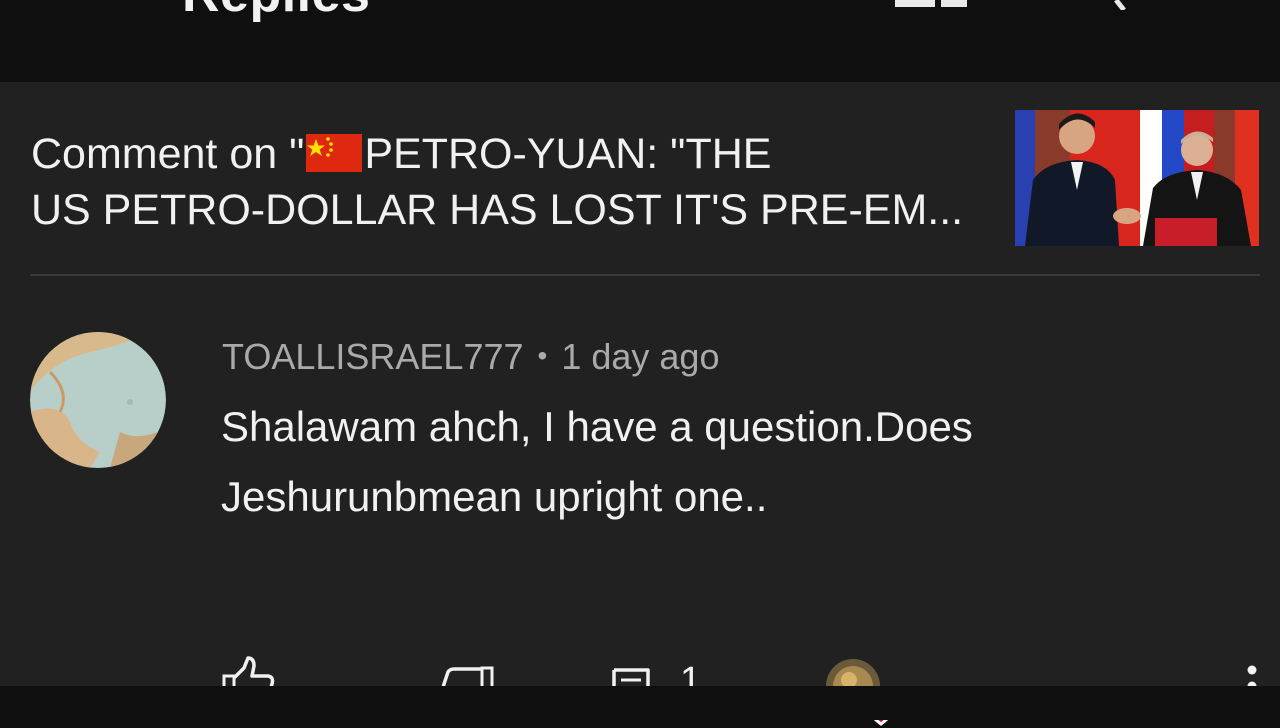  Describe the element at coordinates (98, 400) in the screenshot. I see `avatar` at that location.